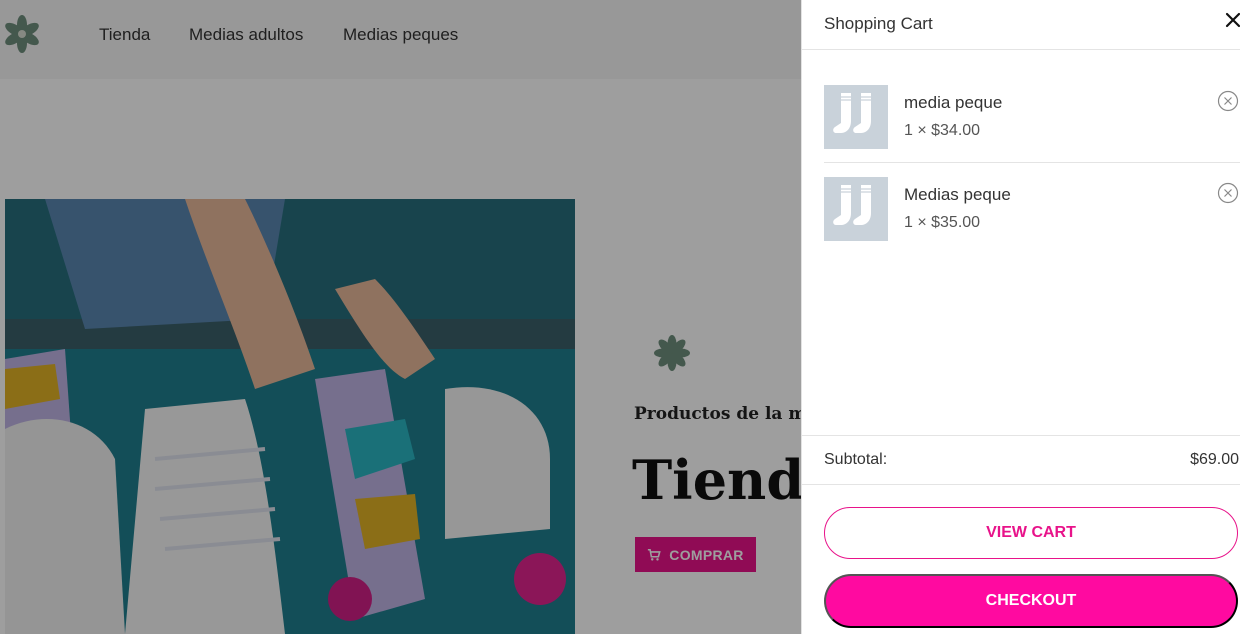 The width and height of the screenshot is (1240, 634). I want to click on subtotal-value: $69.00, so click(1214, 459).